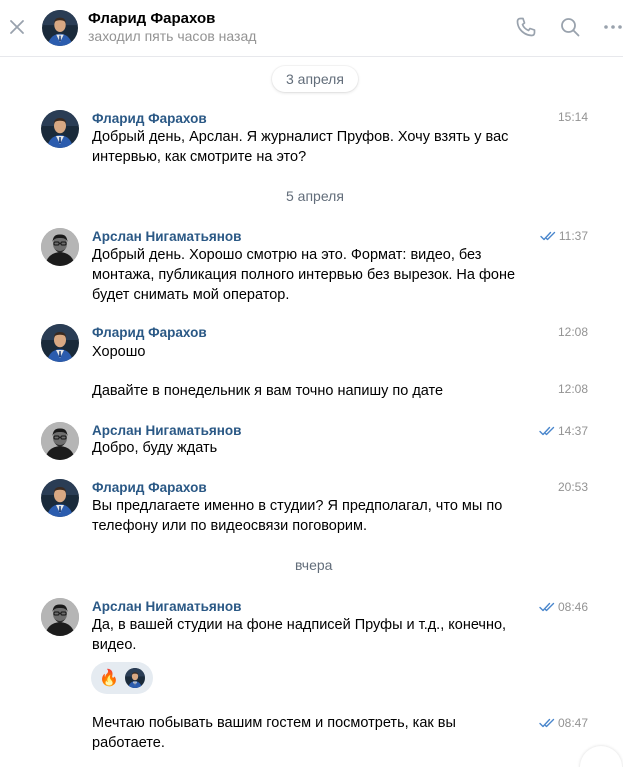 The height and width of the screenshot is (767, 623). I want to click on fire-emoji-icon: 🔥, so click(109, 678).